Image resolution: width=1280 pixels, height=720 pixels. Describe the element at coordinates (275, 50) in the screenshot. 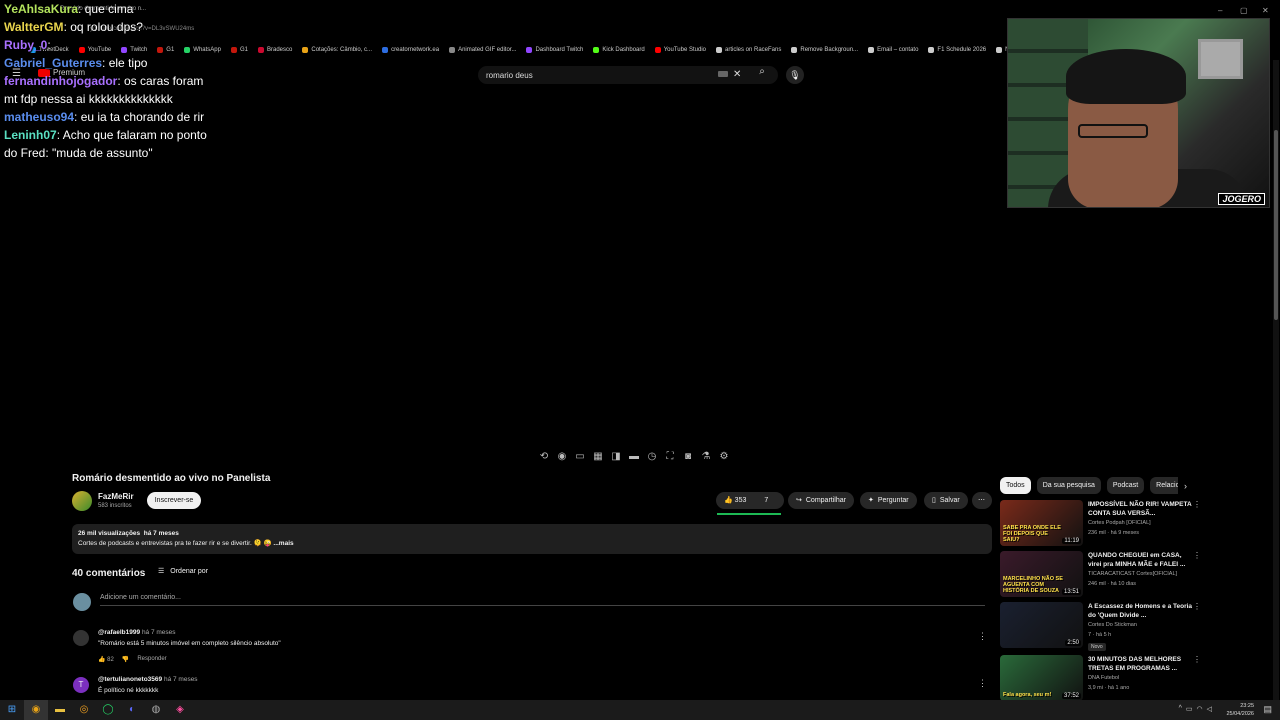

I see `bookmark-item: Bradesco` at that location.